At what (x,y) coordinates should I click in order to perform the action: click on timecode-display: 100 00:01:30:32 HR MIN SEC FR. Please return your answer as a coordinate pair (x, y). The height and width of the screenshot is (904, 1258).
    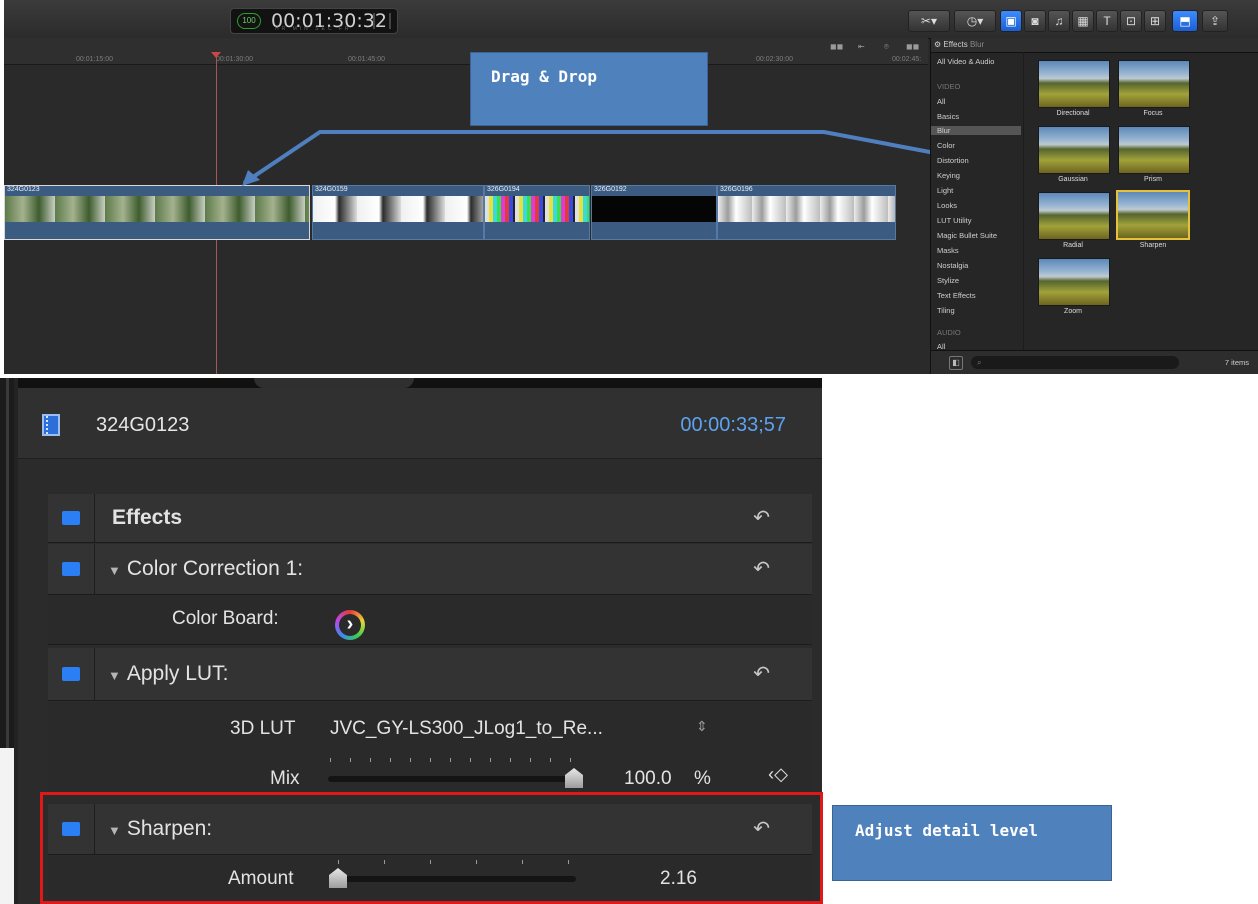
    Looking at the image, I should click on (314, 21).